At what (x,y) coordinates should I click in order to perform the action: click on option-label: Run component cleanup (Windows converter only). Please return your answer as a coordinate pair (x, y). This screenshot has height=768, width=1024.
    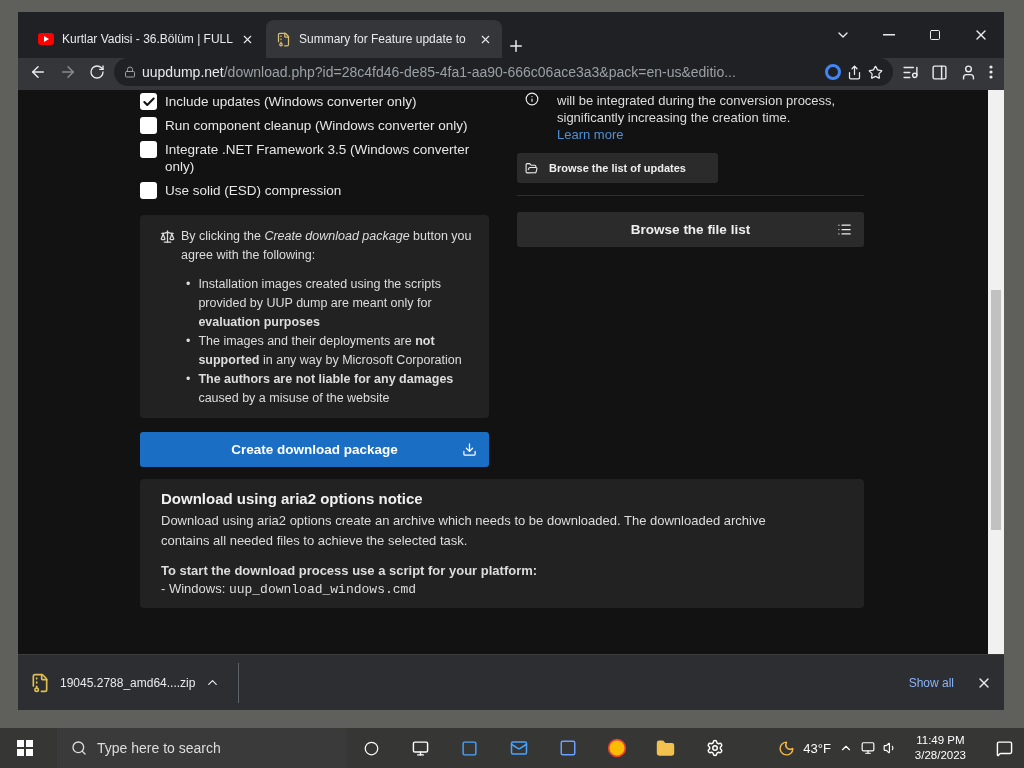
    Looking at the image, I should click on (316, 125).